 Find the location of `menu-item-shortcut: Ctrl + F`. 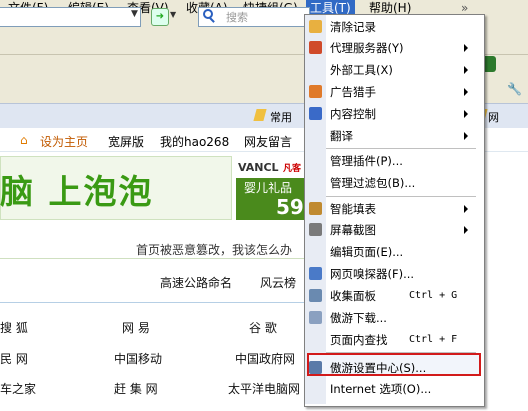

menu-item-shortcut: Ctrl + F is located at coordinates (433, 339).